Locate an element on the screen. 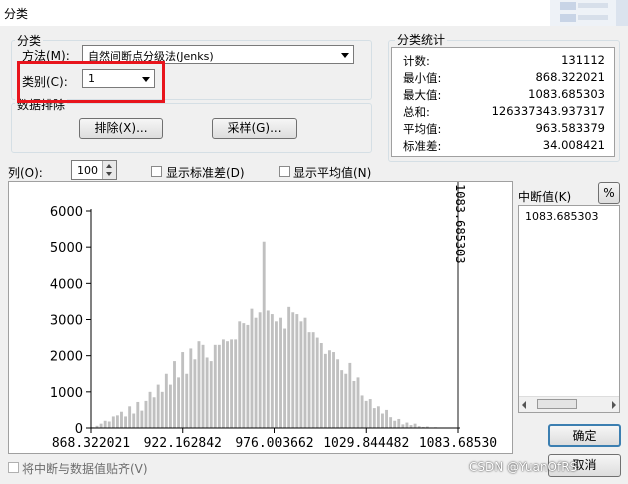  show-std-checkbox is located at coordinates (156, 171).